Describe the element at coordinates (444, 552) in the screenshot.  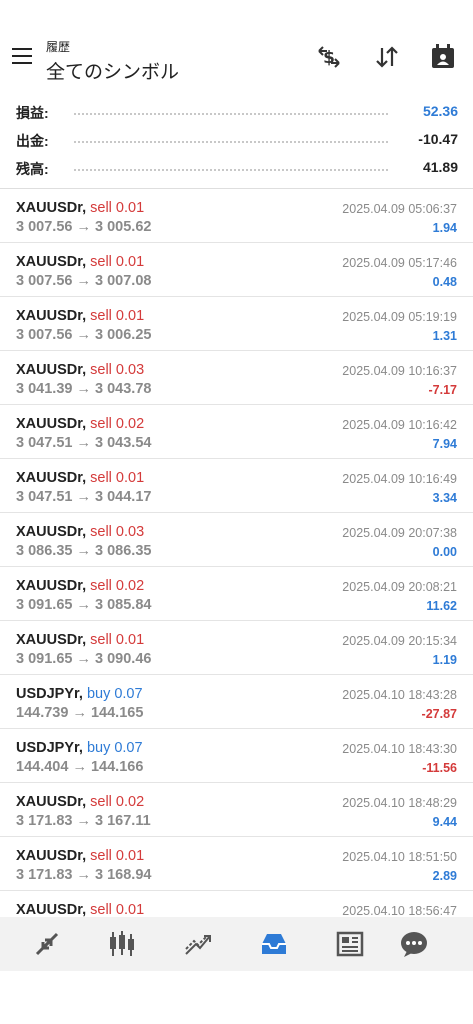
I see `deal-profit: 0.00` at that location.